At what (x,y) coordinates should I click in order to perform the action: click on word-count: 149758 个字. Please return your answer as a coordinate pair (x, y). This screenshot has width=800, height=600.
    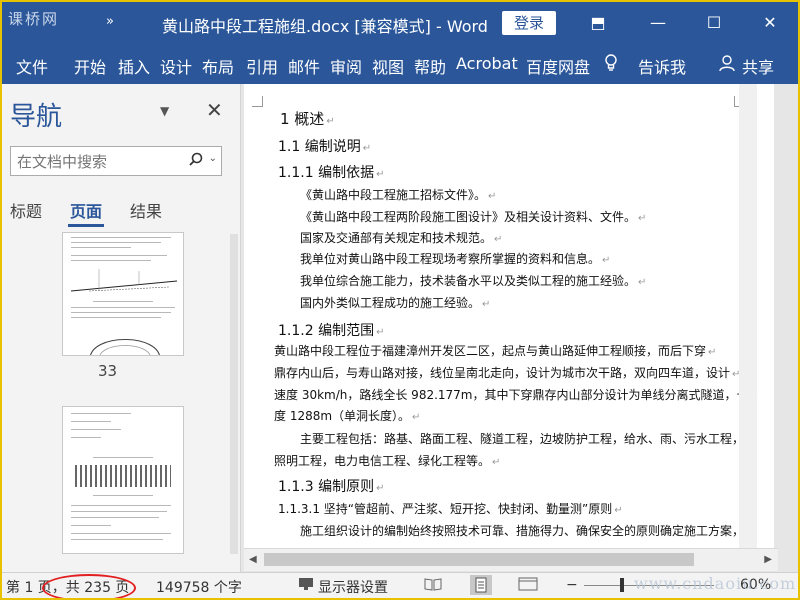
    Looking at the image, I should click on (199, 587).